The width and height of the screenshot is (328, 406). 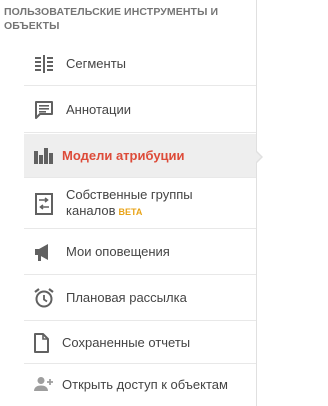 I want to click on bar-chart-icon, so click(x=44, y=156).